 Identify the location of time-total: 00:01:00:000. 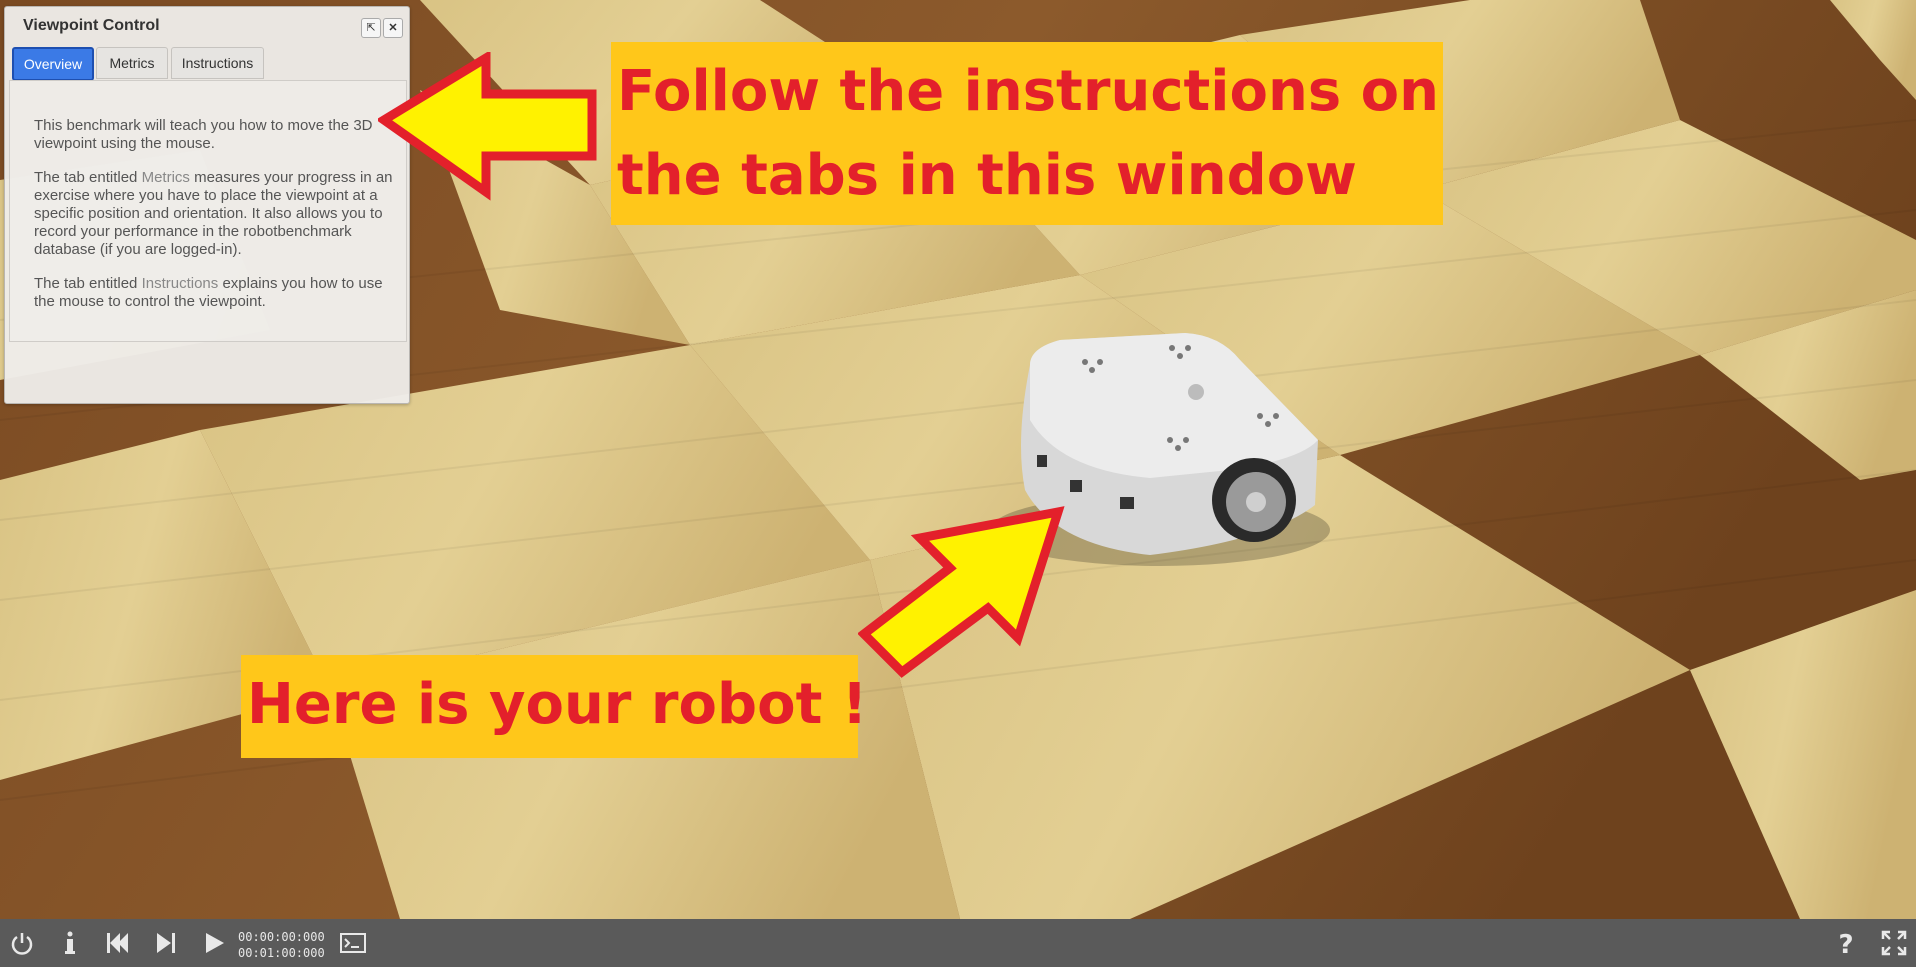
(281, 953).